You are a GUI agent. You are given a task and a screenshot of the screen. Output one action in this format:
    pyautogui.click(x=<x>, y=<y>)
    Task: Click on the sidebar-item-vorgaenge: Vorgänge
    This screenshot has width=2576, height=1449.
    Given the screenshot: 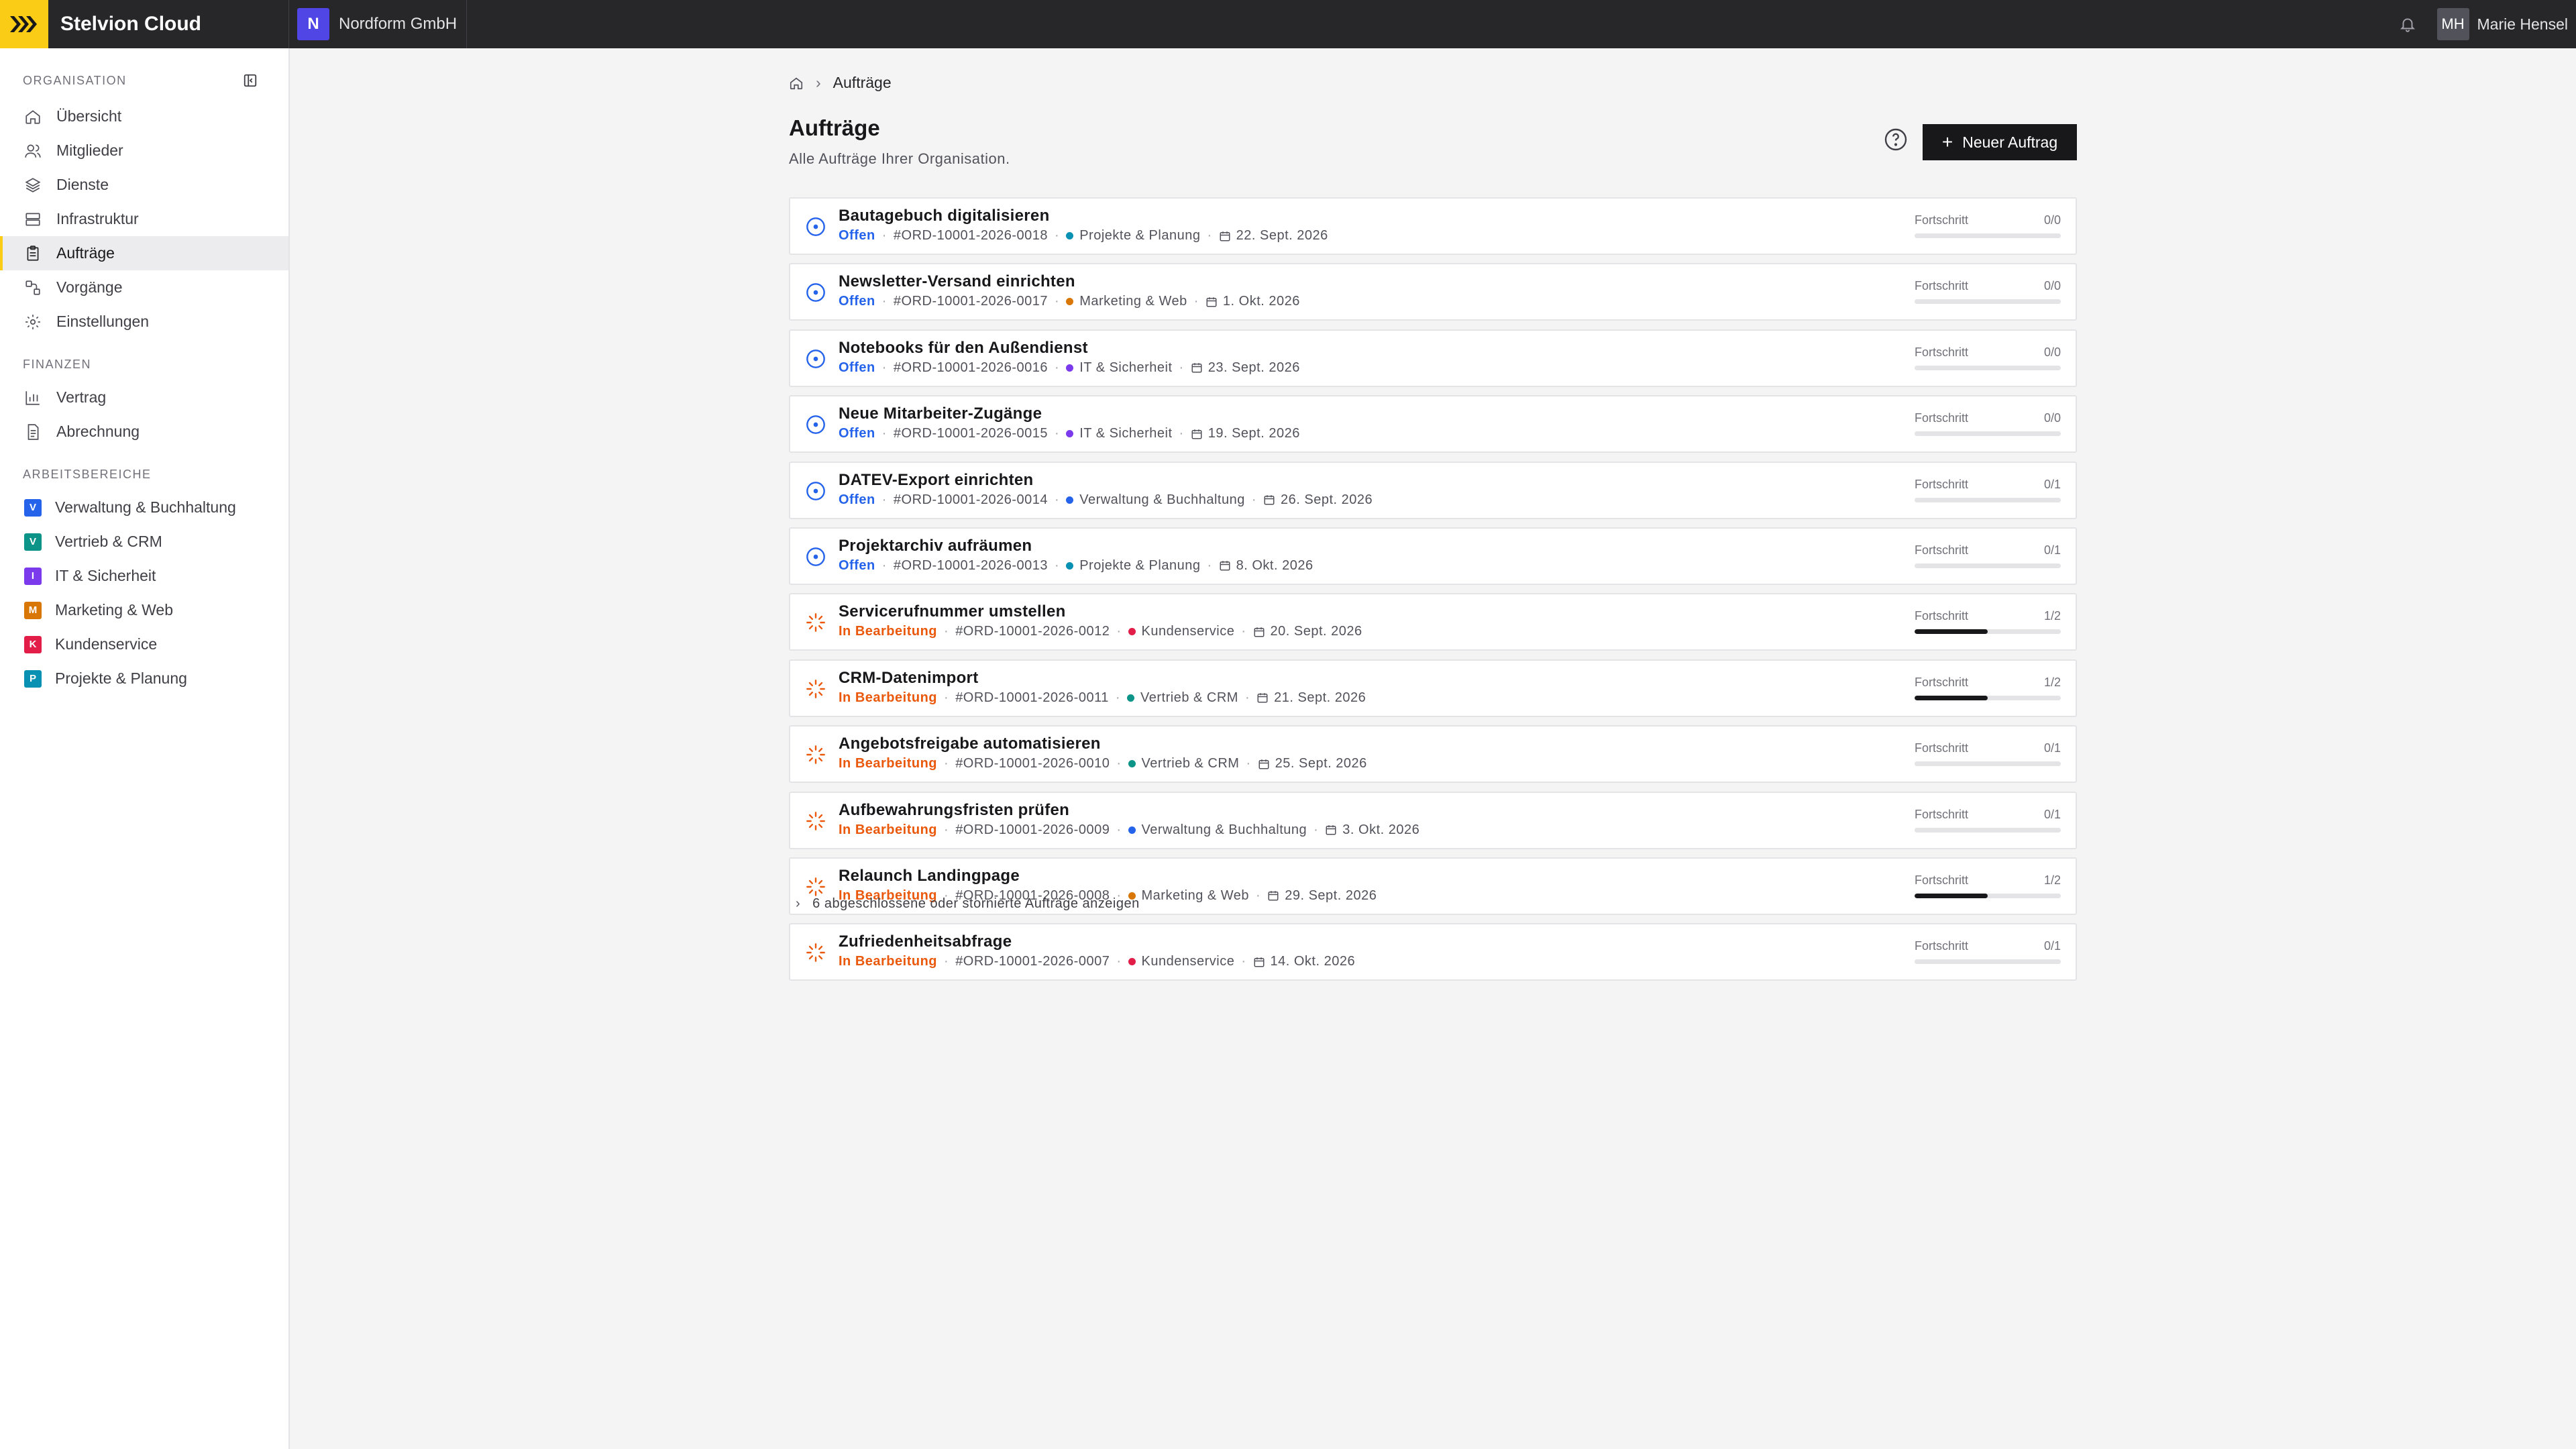 What is the action you would take?
    pyautogui.click(x=144, y=287)
    